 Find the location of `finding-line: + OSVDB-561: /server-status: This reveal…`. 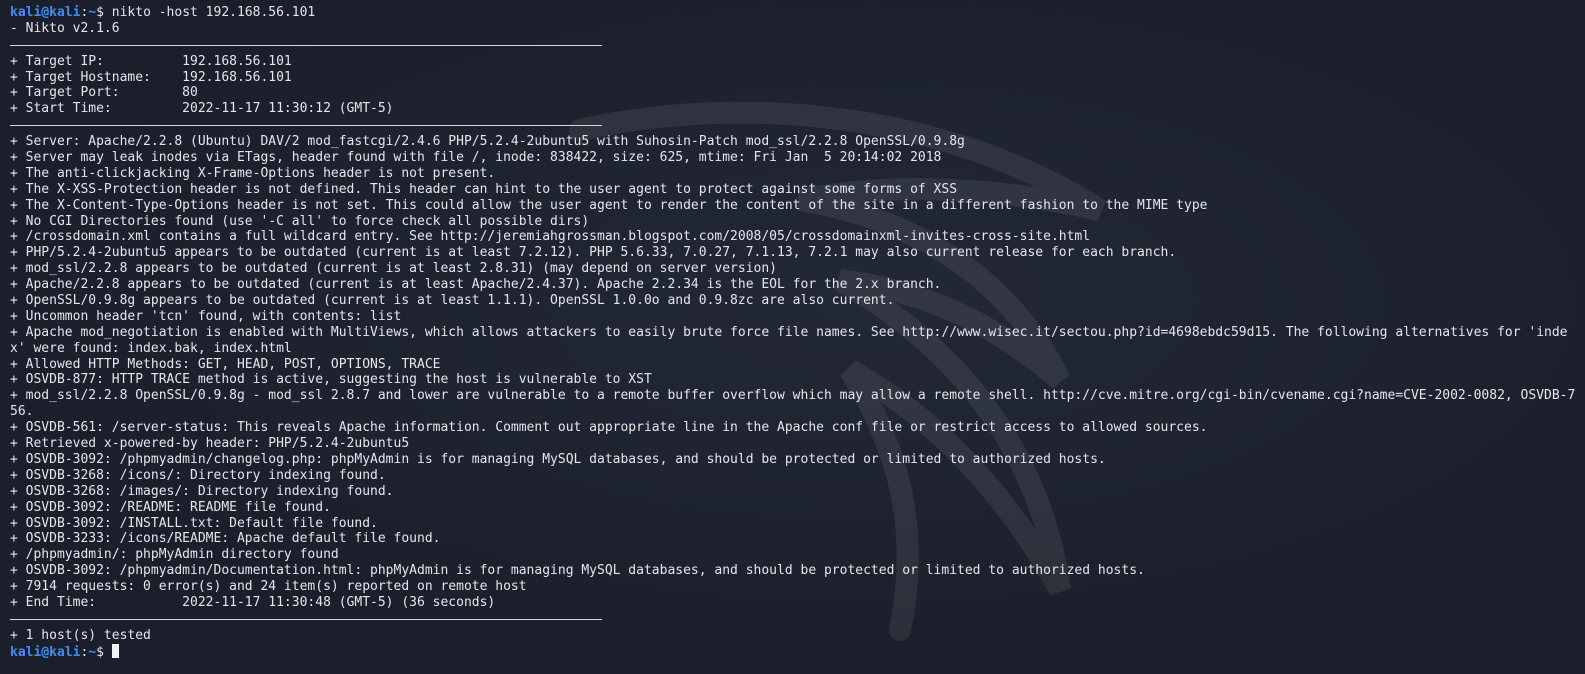

finding-line: + OSVDB-561: /server-status: This reveal… is located at coordinates (609, 428).